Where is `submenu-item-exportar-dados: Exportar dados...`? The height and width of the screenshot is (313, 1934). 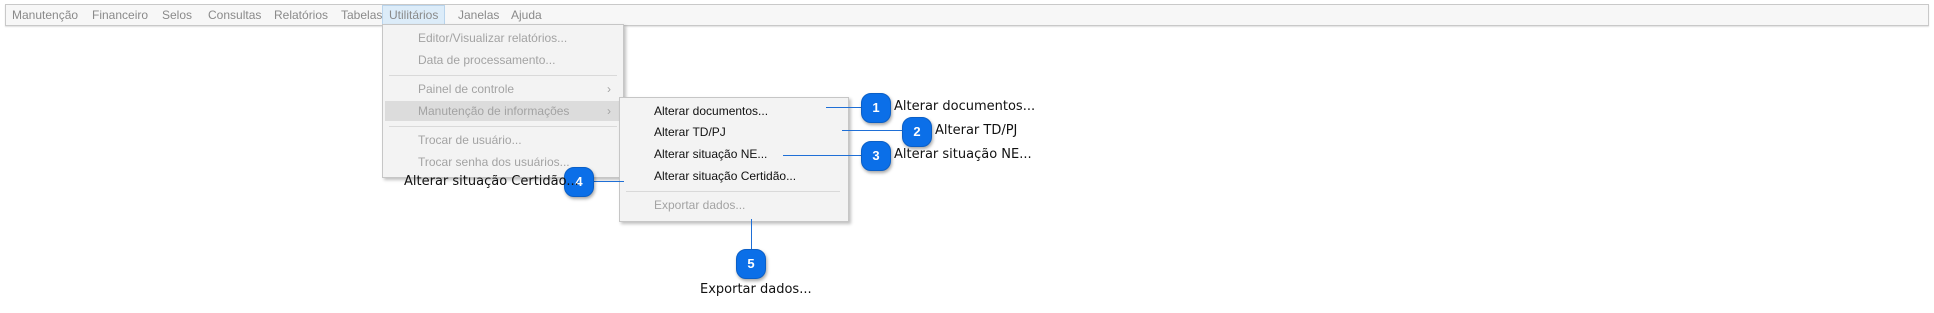
submenu-item-exportar-dados: Exportar dados... is located at coordinates (734, 205).